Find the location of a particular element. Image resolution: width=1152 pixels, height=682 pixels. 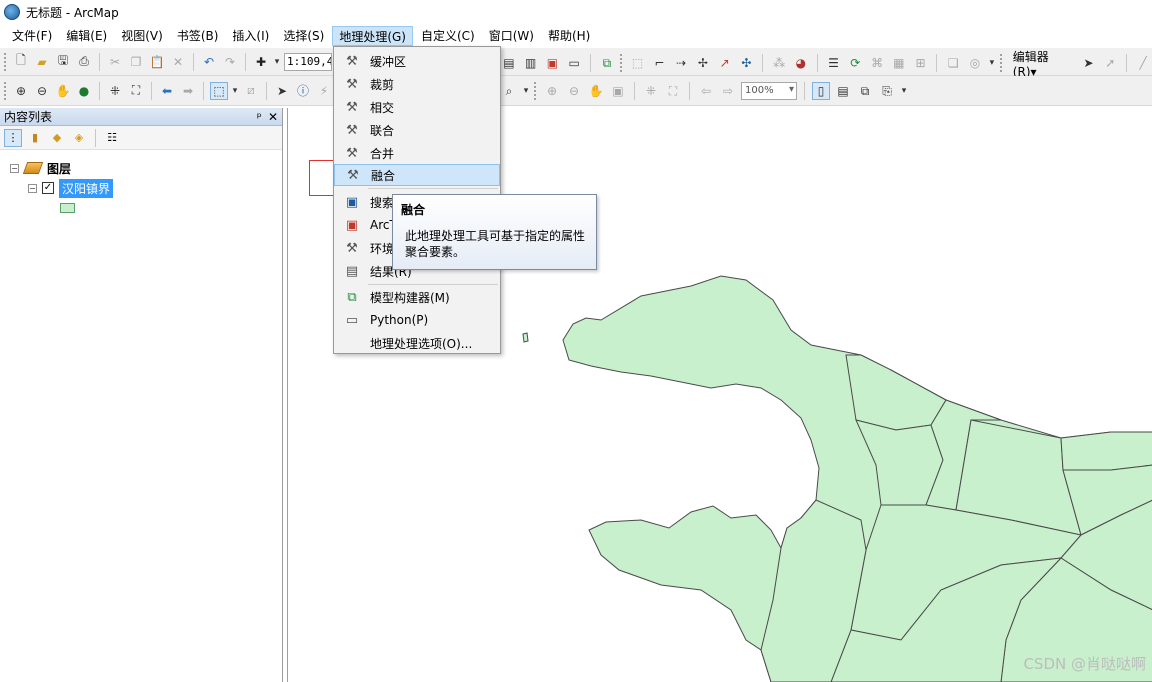

fixed-zoom-in-icon: ⁜ is located at coordinates (115, 91).